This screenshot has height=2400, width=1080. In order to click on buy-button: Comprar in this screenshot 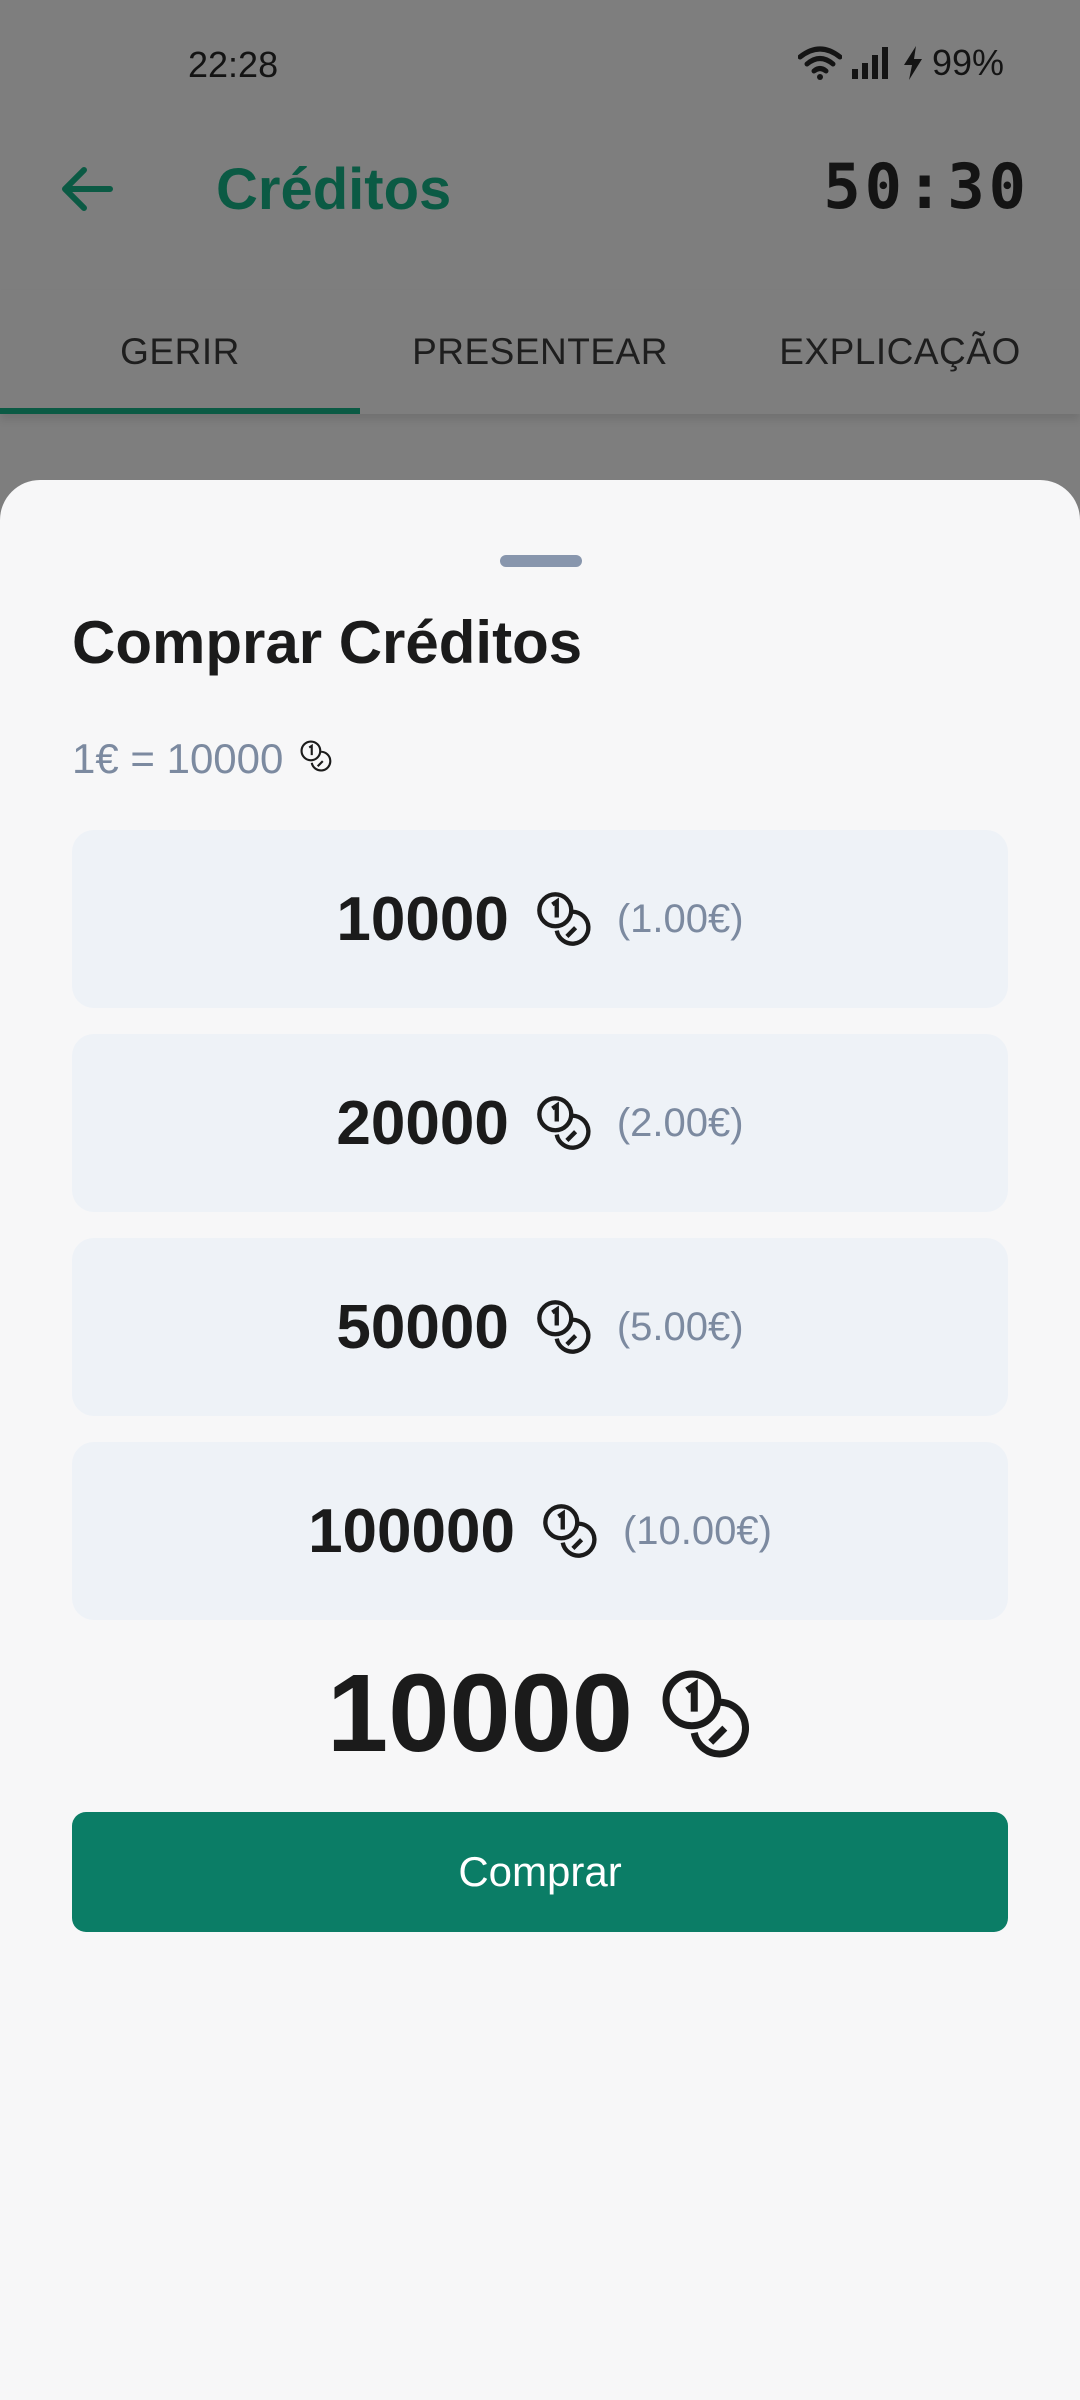, I will do `click(540, 1872)`.